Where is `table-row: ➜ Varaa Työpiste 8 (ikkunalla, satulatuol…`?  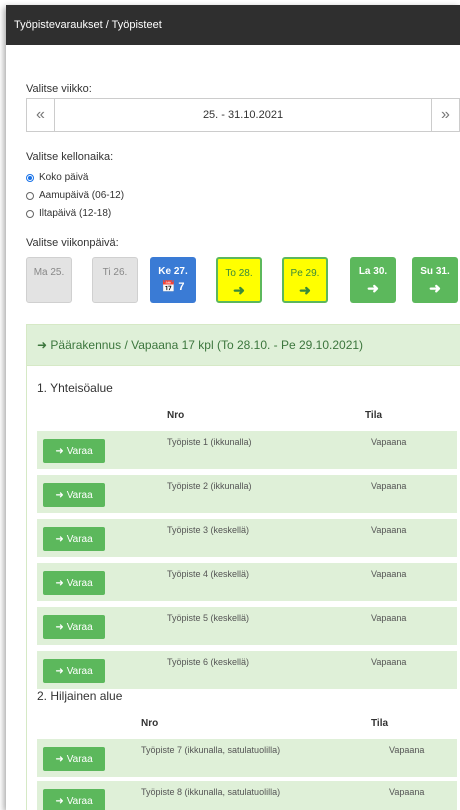
table-row: ➜ Varaa Työpiste 8 (ikkunalla, satulatuol… is located at coordinates (247, 795).